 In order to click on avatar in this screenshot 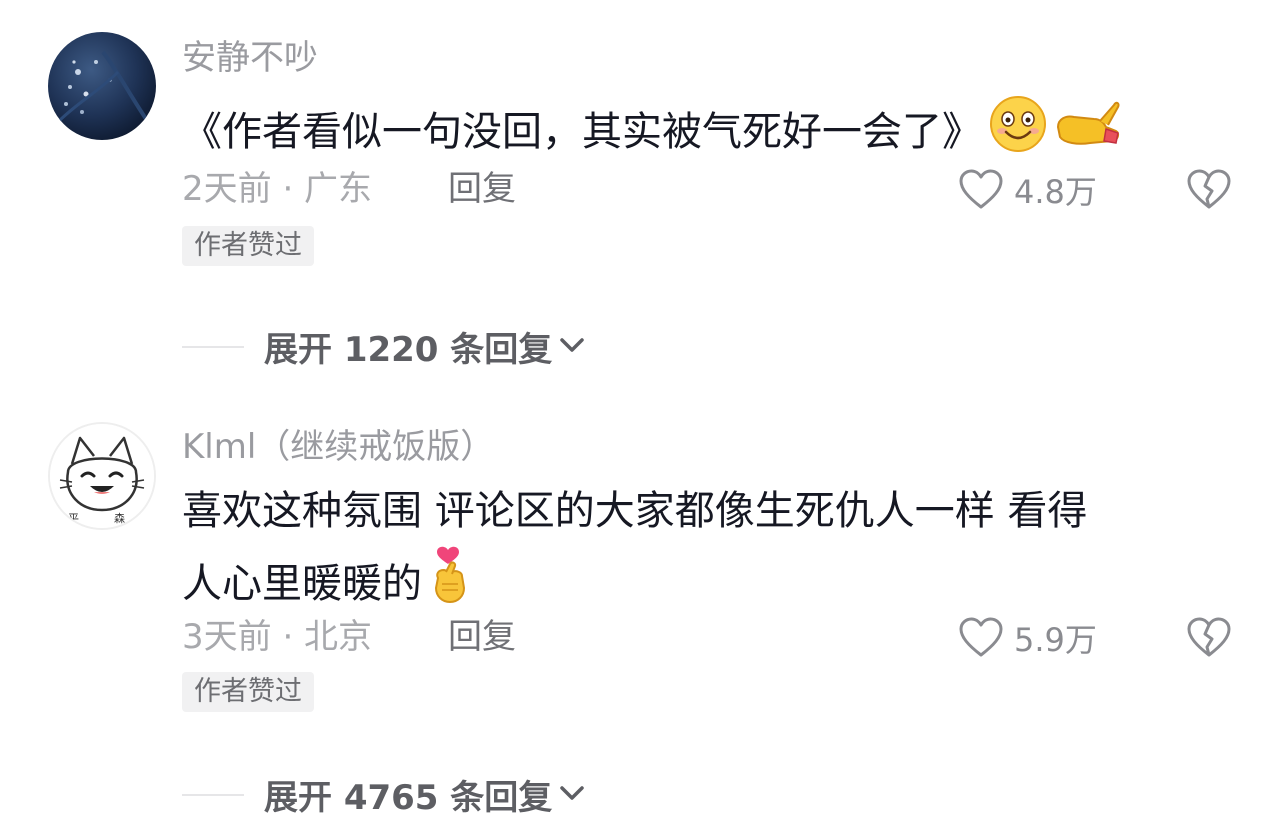, I will do `click(102, 86)`.